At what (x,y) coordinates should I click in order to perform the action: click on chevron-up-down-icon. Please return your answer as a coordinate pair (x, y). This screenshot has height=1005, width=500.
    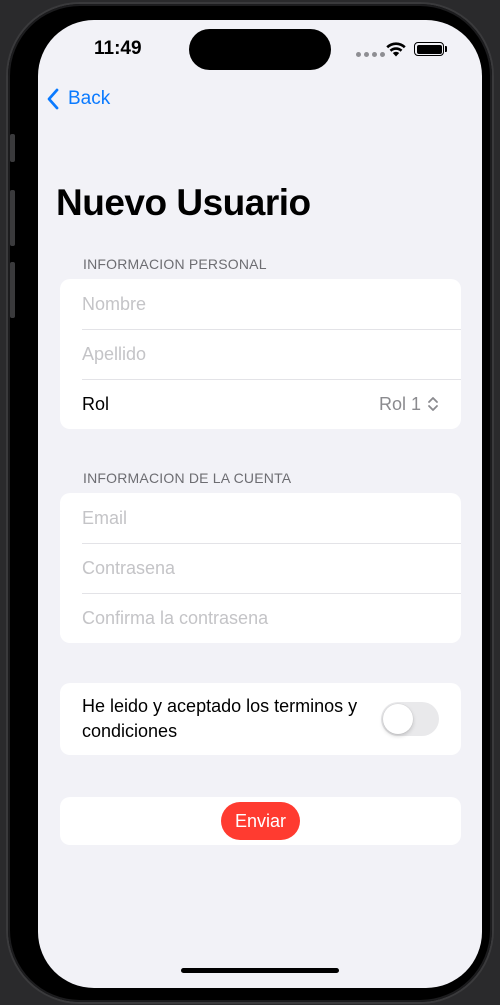
    Looking at the image, I should click on (433, 404).